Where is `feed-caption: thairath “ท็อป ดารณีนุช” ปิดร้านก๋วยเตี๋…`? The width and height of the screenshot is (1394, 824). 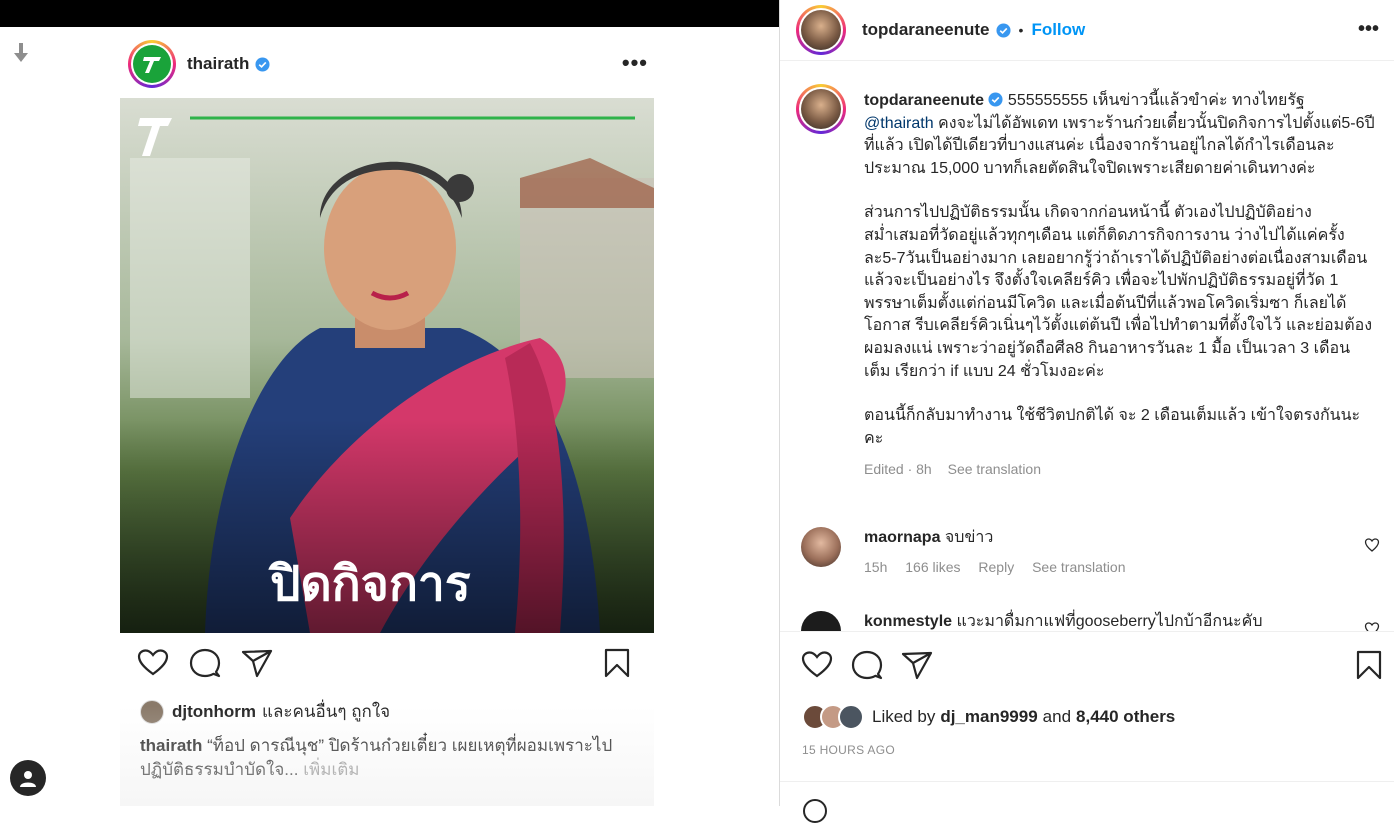 feed-caption: thairath “ท็อป ดารณีนุช” ปิดร้านก๋วยเตี๋… is located at coordinates (390, 758).